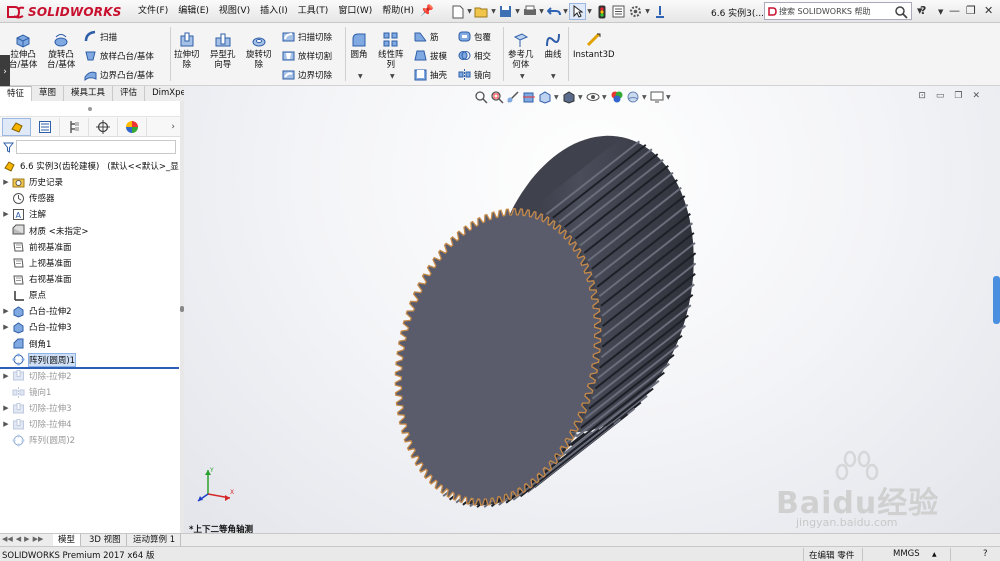  What do you see at coordinates (360, 76) in the screenshot?
I see `fillet-dropdown-icon: ▼` at bounding box center [360, 76].